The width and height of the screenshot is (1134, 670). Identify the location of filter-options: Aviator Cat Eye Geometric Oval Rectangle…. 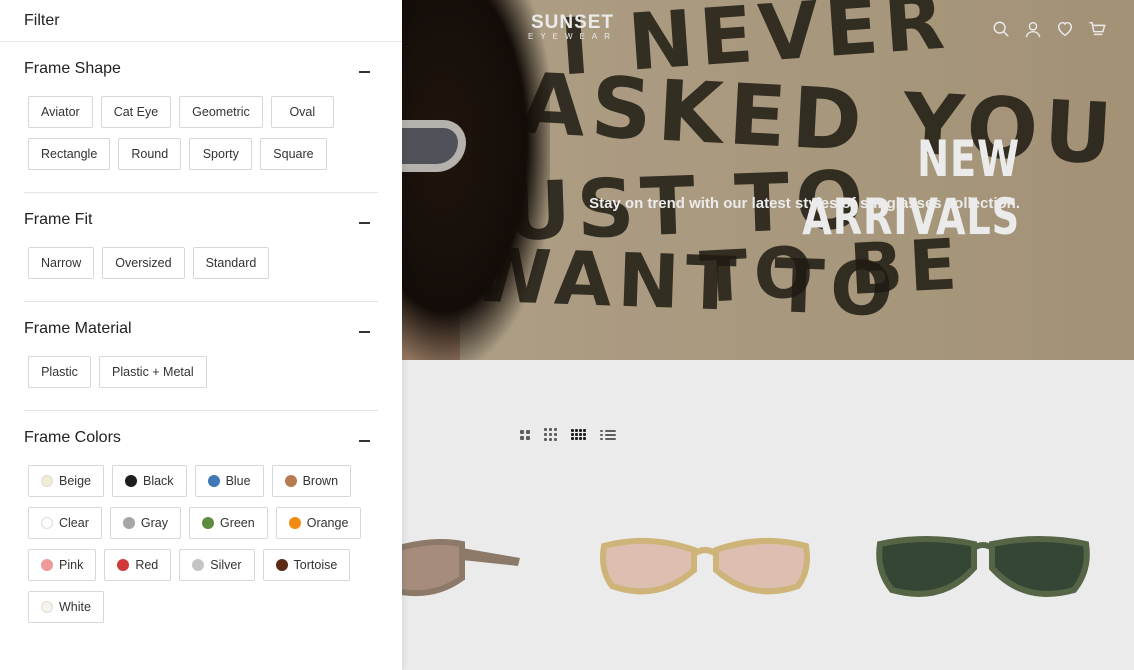
(201, 144).